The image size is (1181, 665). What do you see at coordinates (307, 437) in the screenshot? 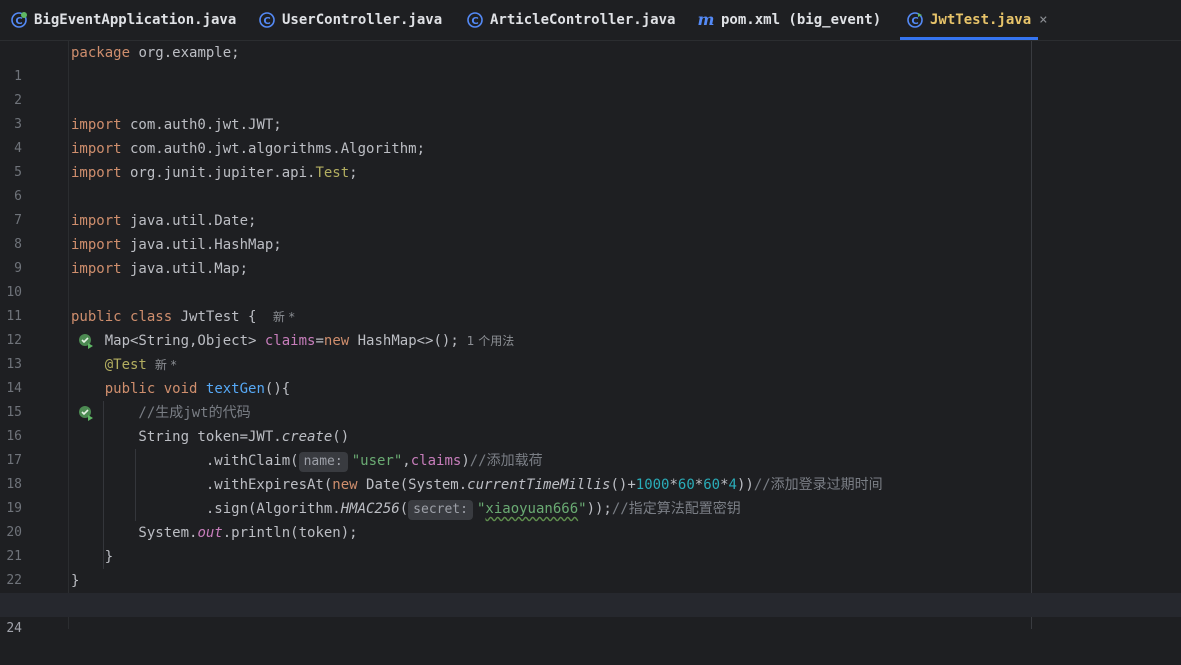
I see `static-method: create` at bounding box center [307, 437].